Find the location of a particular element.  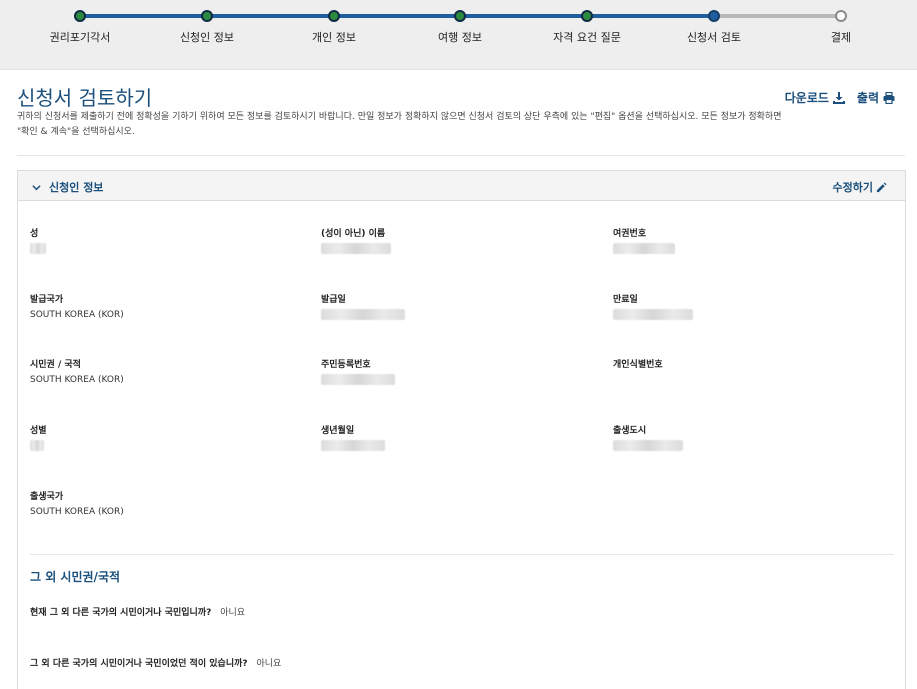

question-past-other-citizenship: 그 외 다른 국가의 시민이거나 국민이었던 적이 있습니까? 아니요 is located at coordinates (155, 662).